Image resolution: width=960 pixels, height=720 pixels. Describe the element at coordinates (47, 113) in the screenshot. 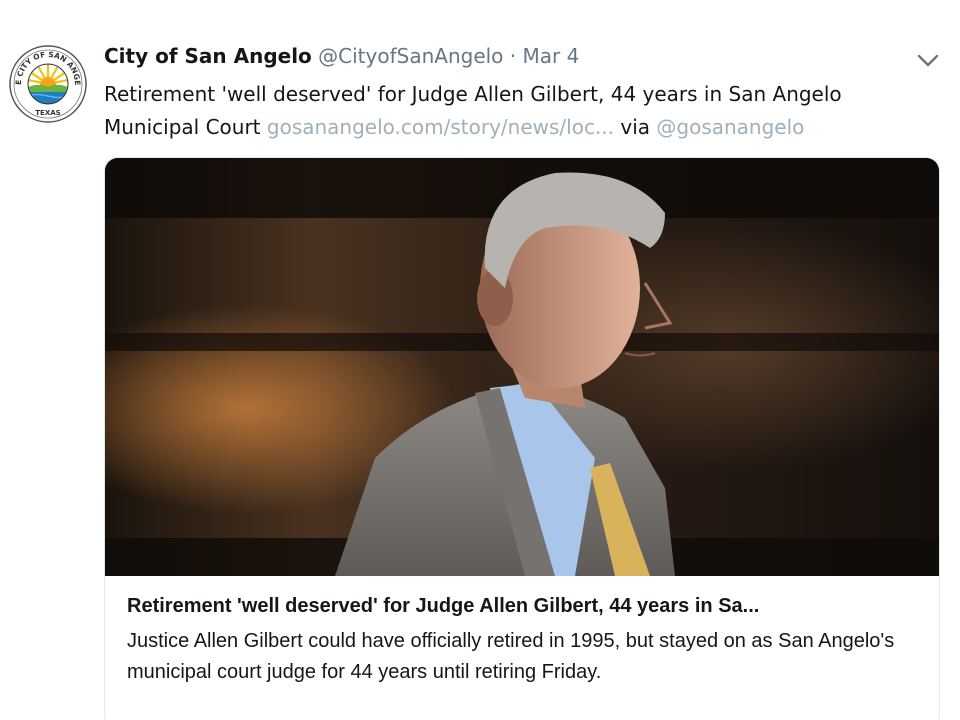

I see `seal-bottom-text: TEXAS` at that location.